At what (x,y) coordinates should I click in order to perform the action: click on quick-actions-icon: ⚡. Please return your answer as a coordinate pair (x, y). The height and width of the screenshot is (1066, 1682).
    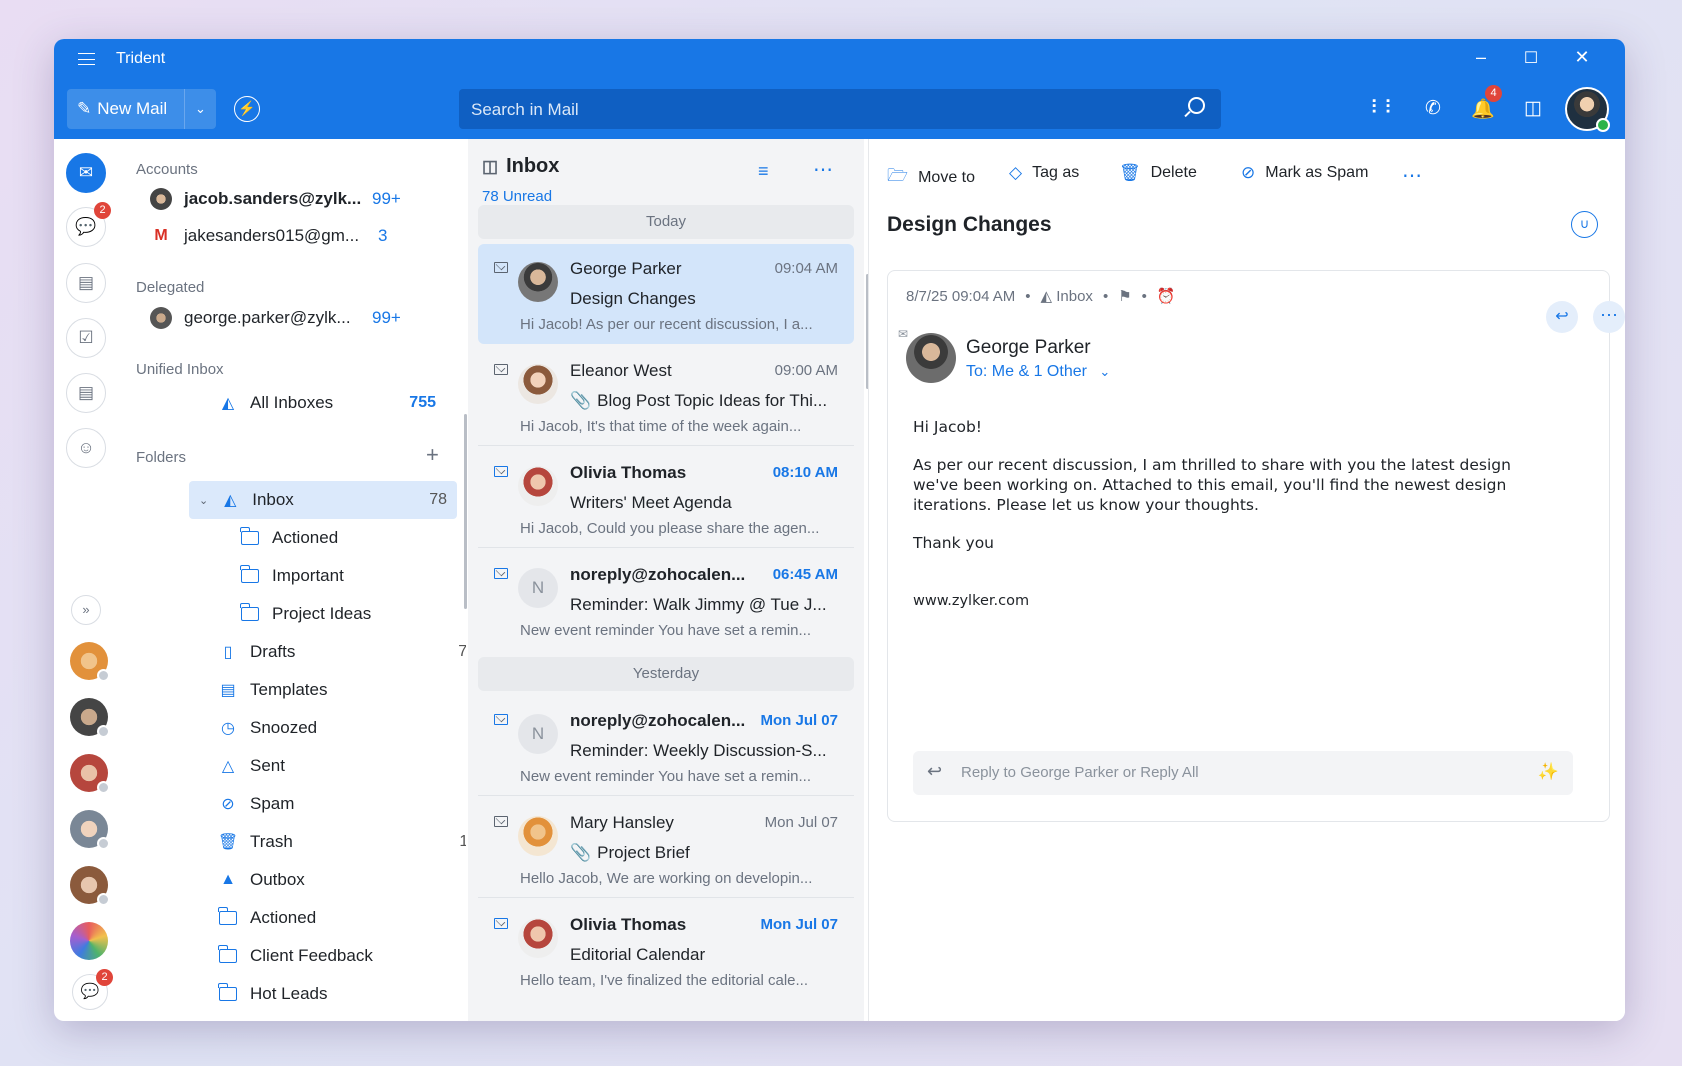
    Looking at the image, I should click on (247, 109).